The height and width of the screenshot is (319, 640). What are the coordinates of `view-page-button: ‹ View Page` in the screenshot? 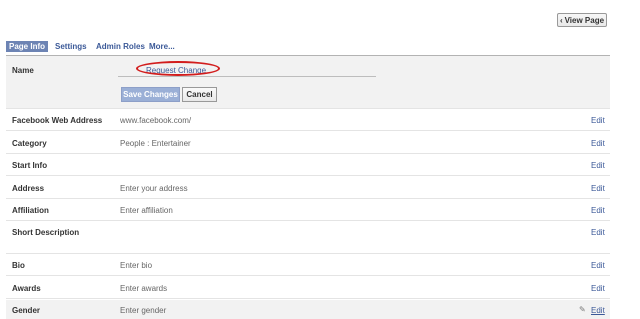 It's located at (582, 20).